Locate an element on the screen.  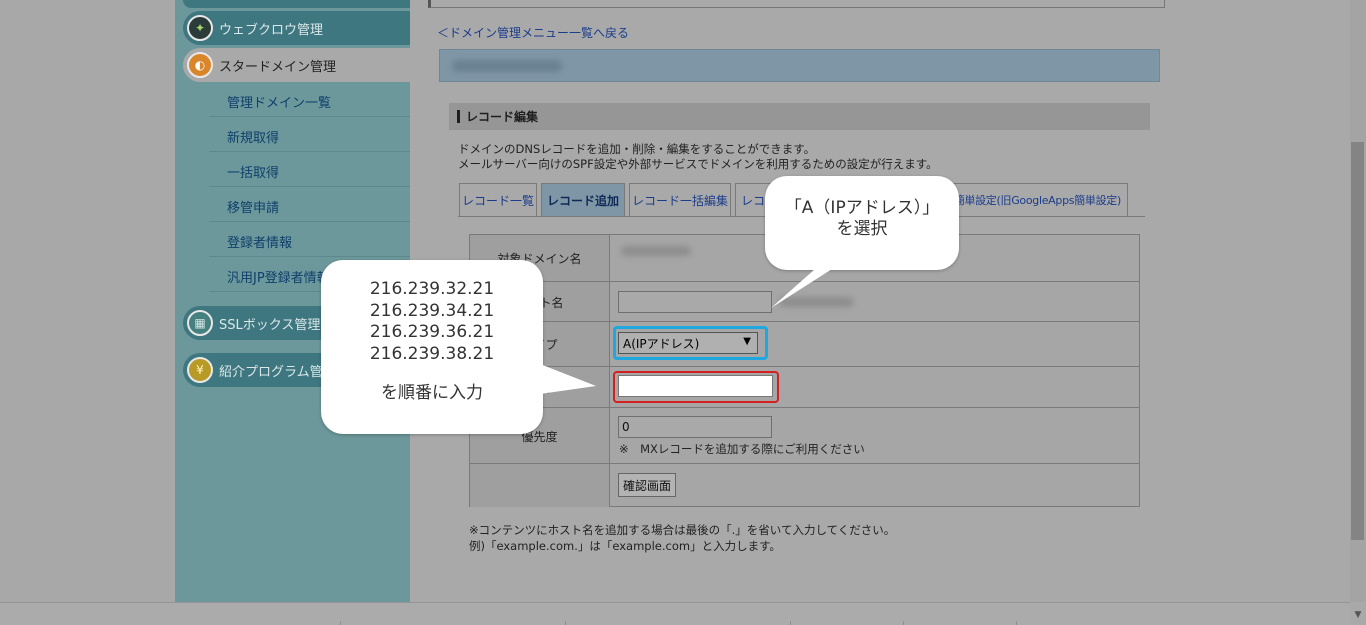
sidebar-section-label: SSLボックス管理 is located at coordinates (270, 325).